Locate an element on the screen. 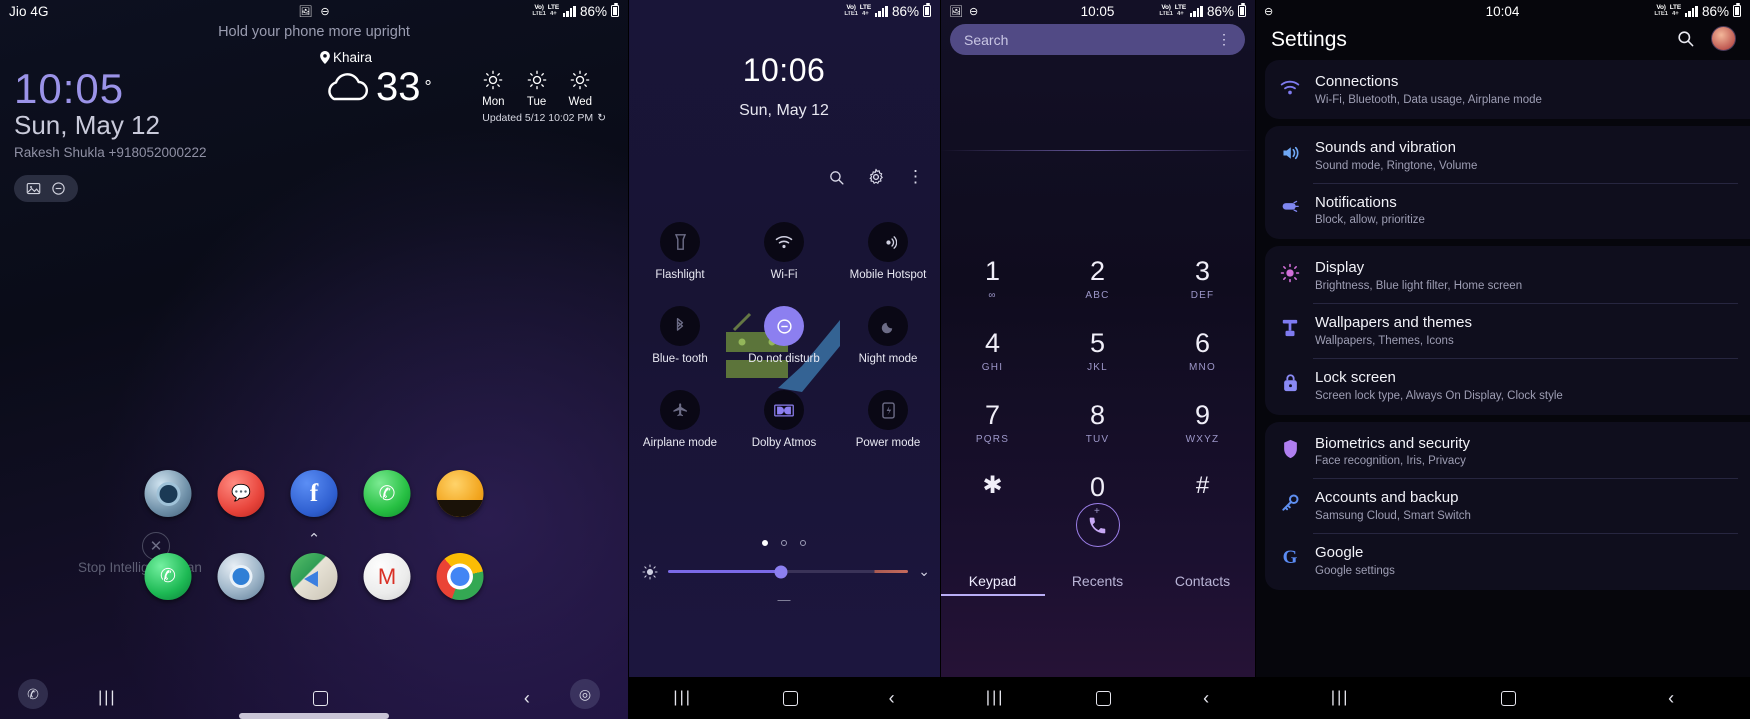  app-icon-phone: ✆ is located at coordinates (168, 576).